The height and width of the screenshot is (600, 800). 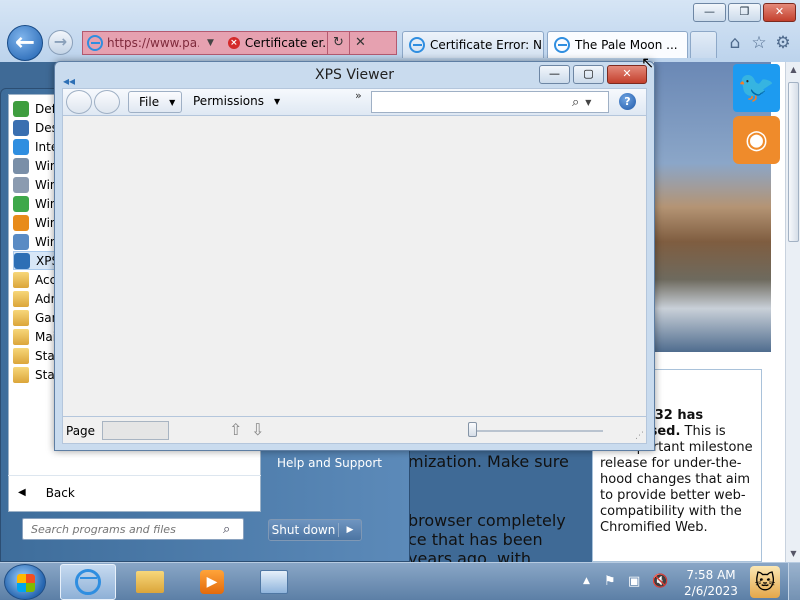 I want to click on shutdown-options-icon: ▶, so click(x=350, y=530).